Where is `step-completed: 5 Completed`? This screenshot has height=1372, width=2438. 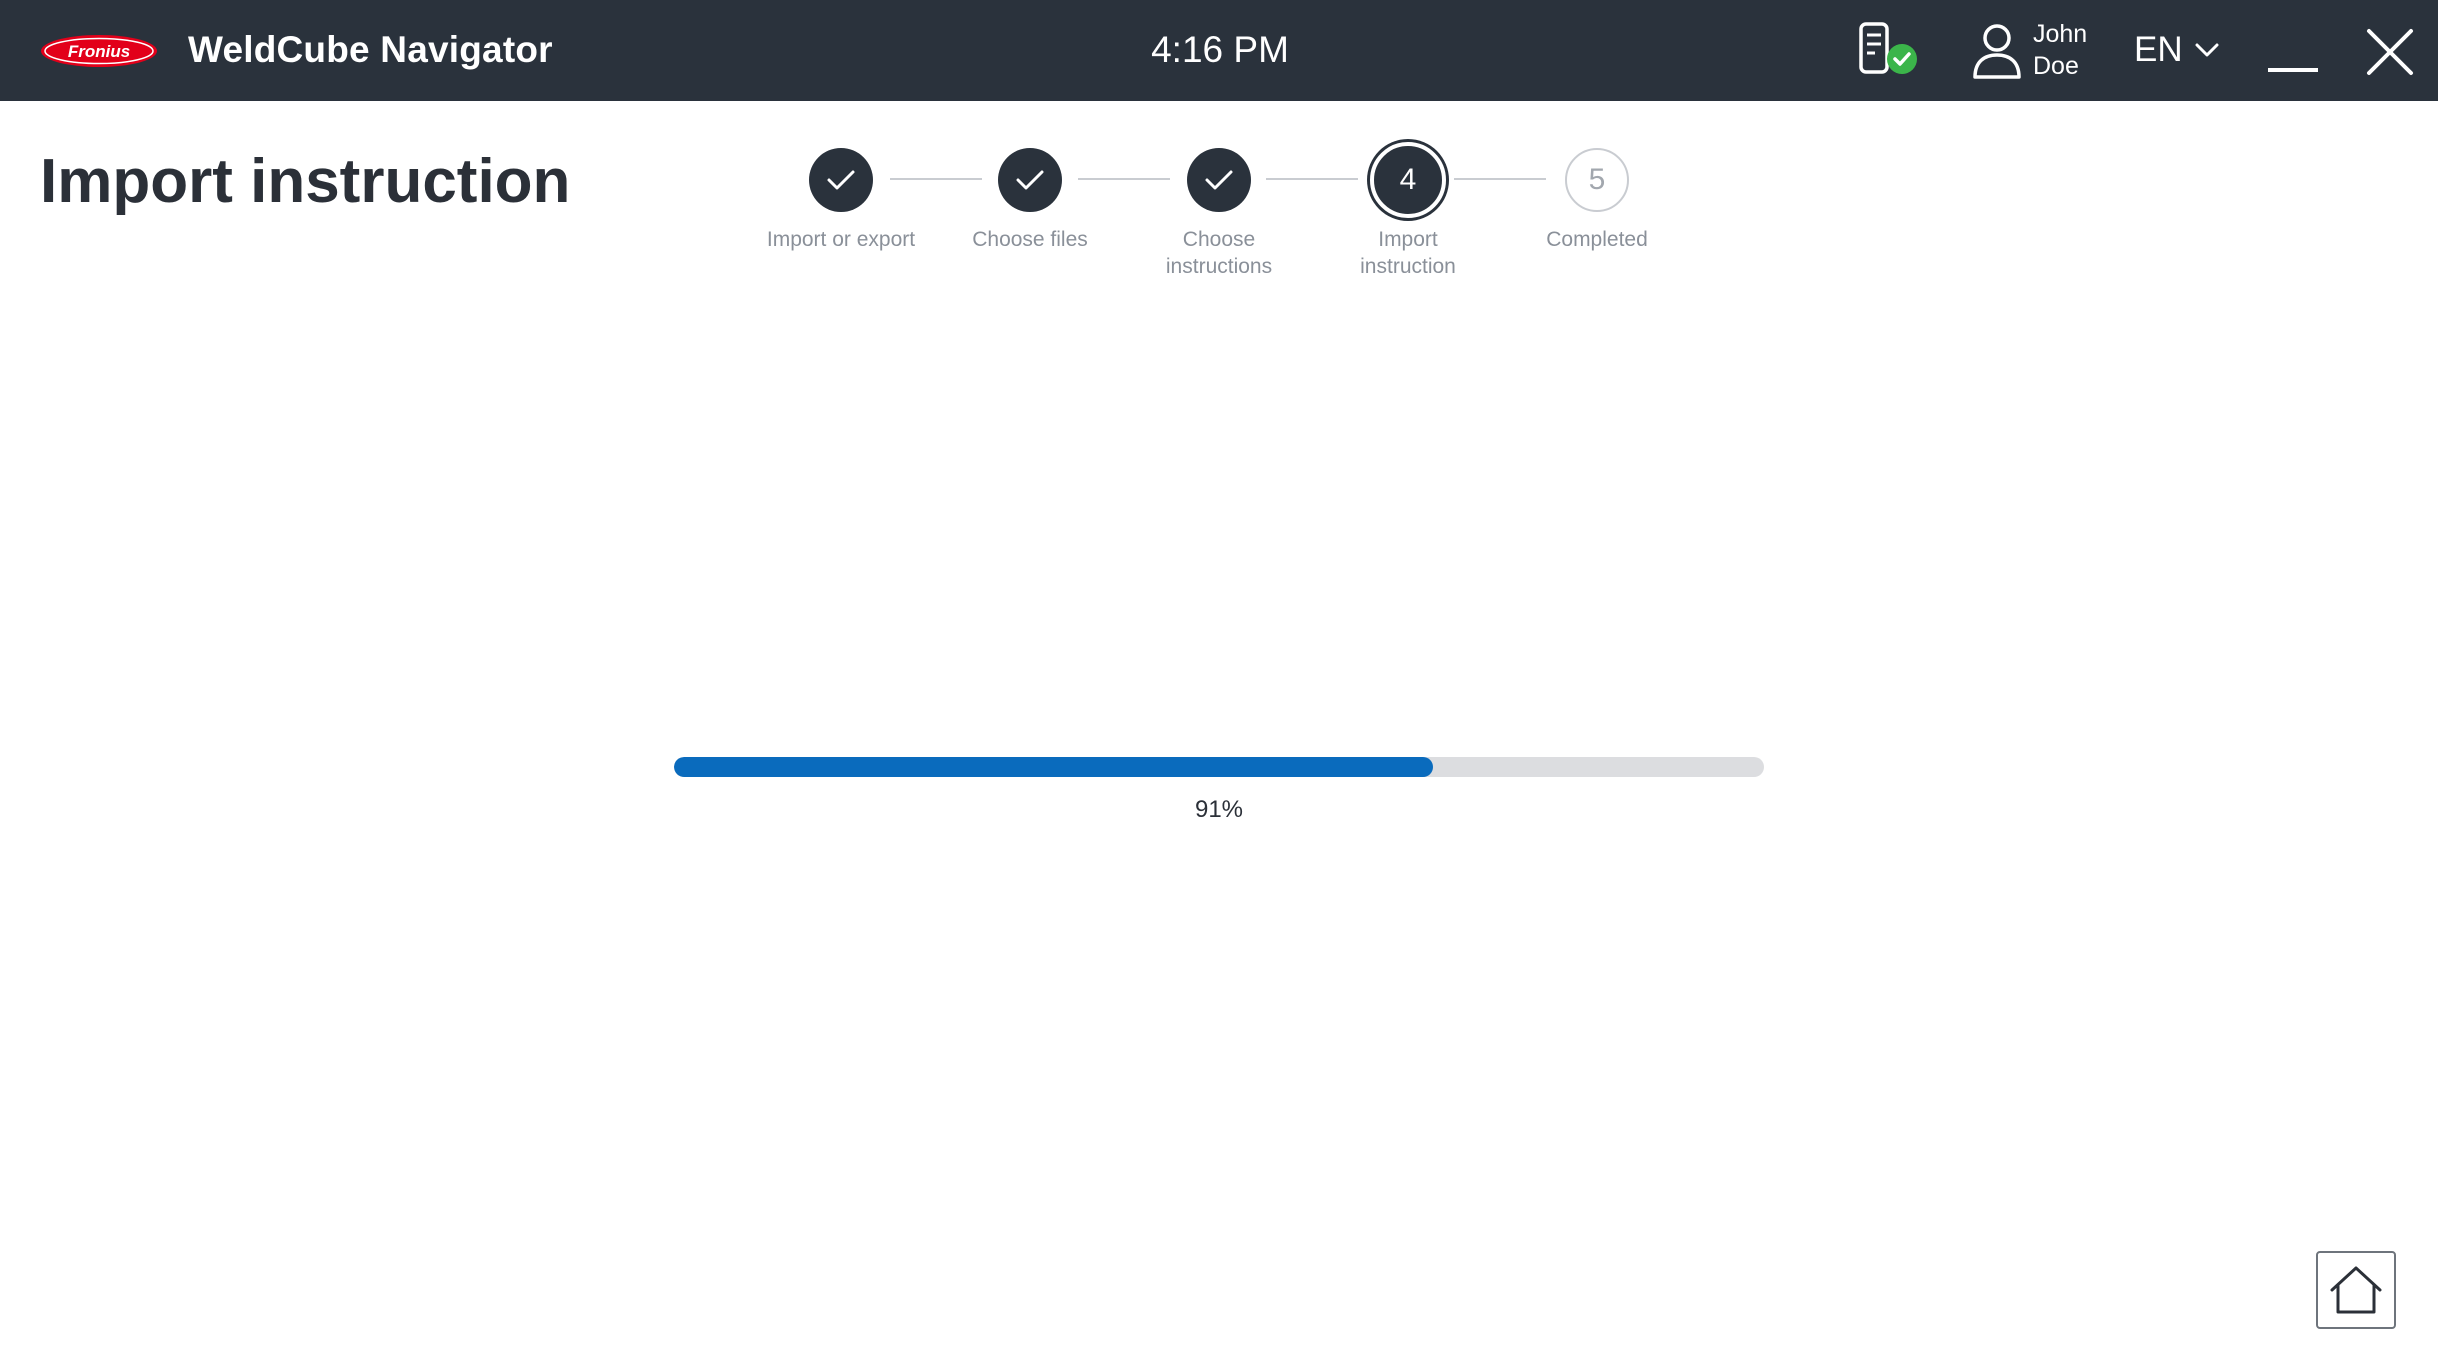 step-completed: 5 Completed is located at coordinates (1597, 196).